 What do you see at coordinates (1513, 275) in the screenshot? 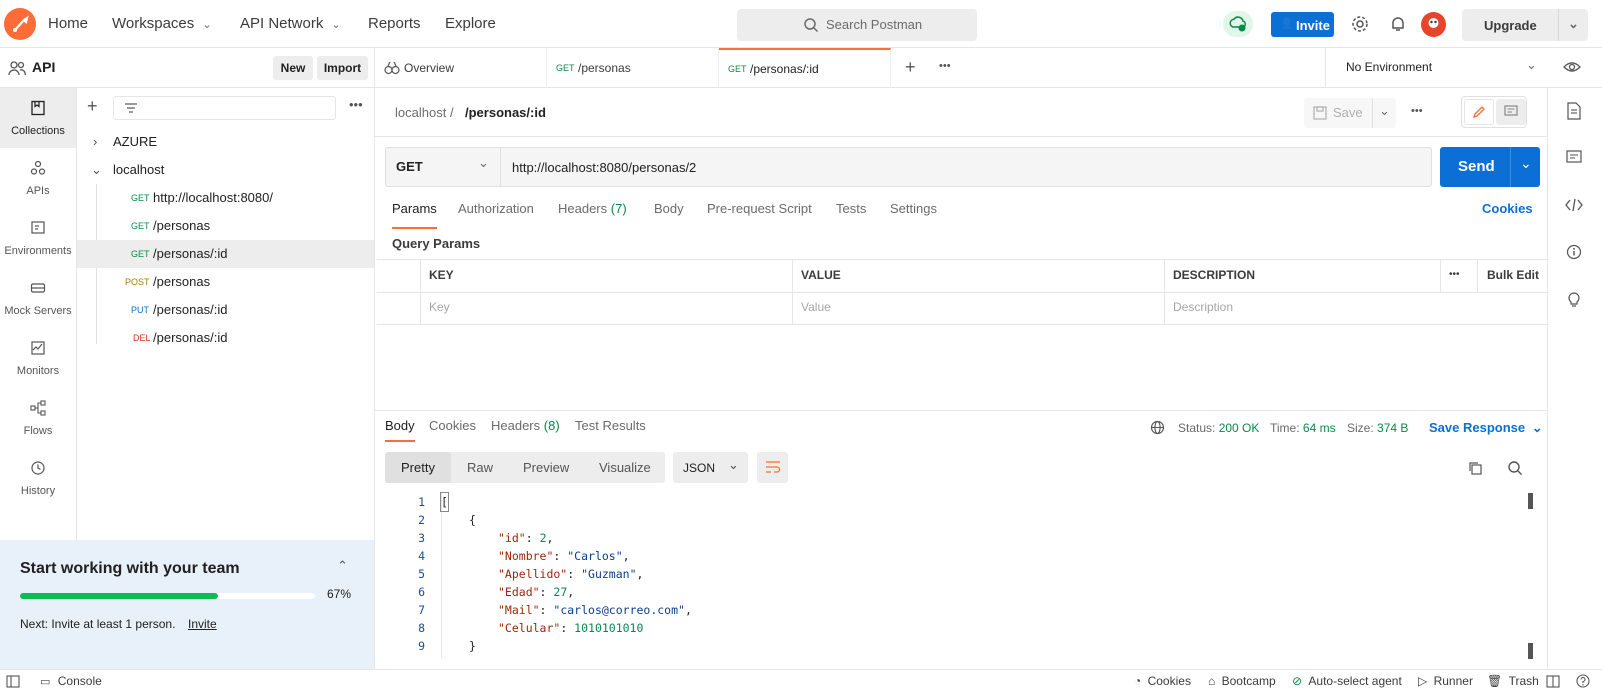
I see `bulk-edit-button: Bulk Edit` at bounding box center [1513, 275].